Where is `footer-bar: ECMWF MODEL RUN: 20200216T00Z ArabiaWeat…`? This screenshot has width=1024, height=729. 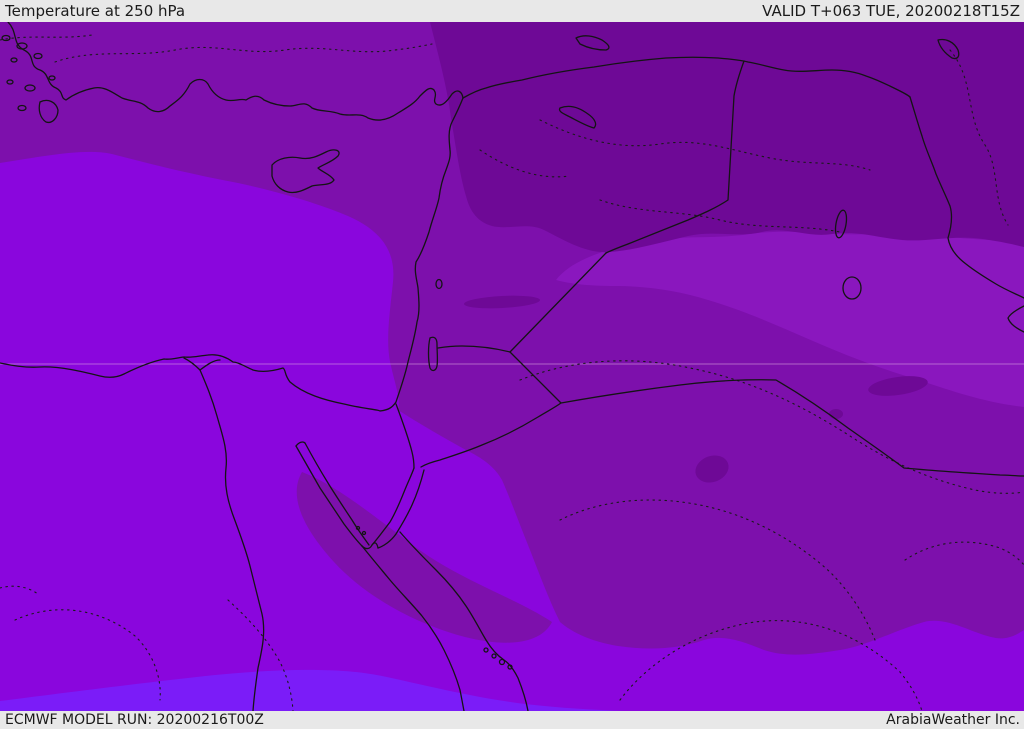
footer-bar: ECMWF MODEL RUN: 20200216T00Z ArabiaWeat… is located at coordinates (512, 720).